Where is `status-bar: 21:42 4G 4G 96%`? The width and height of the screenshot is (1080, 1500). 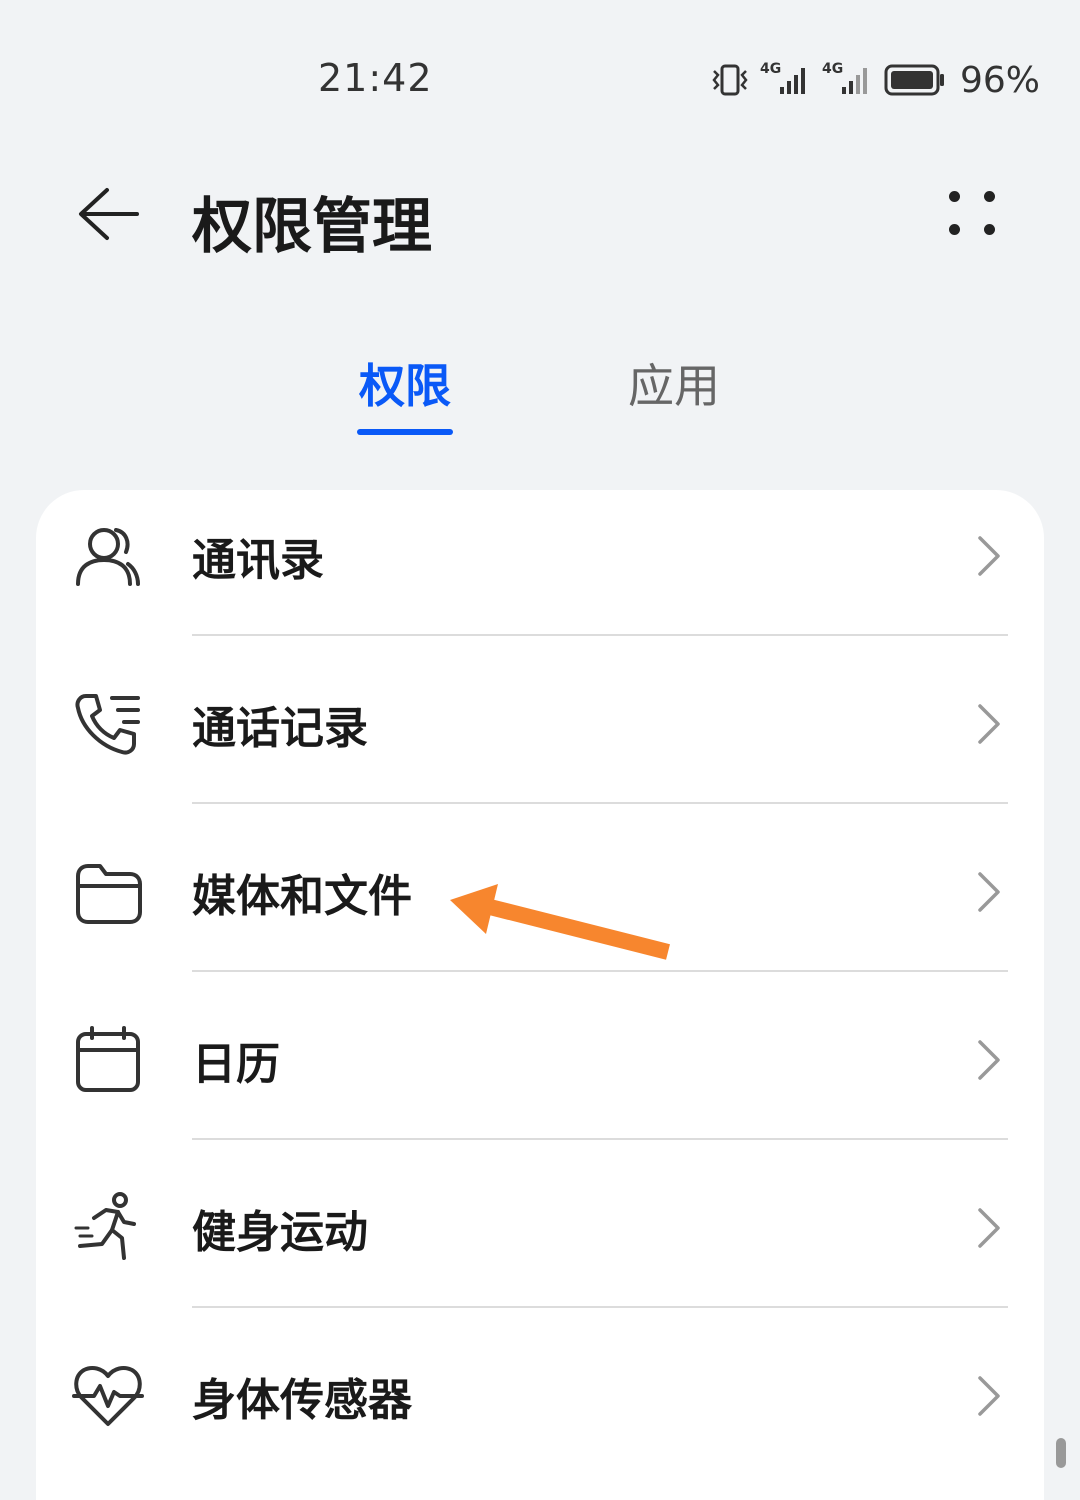
status-bar: 21:42 4G 4G 96% is located at coordinates (540, 75).